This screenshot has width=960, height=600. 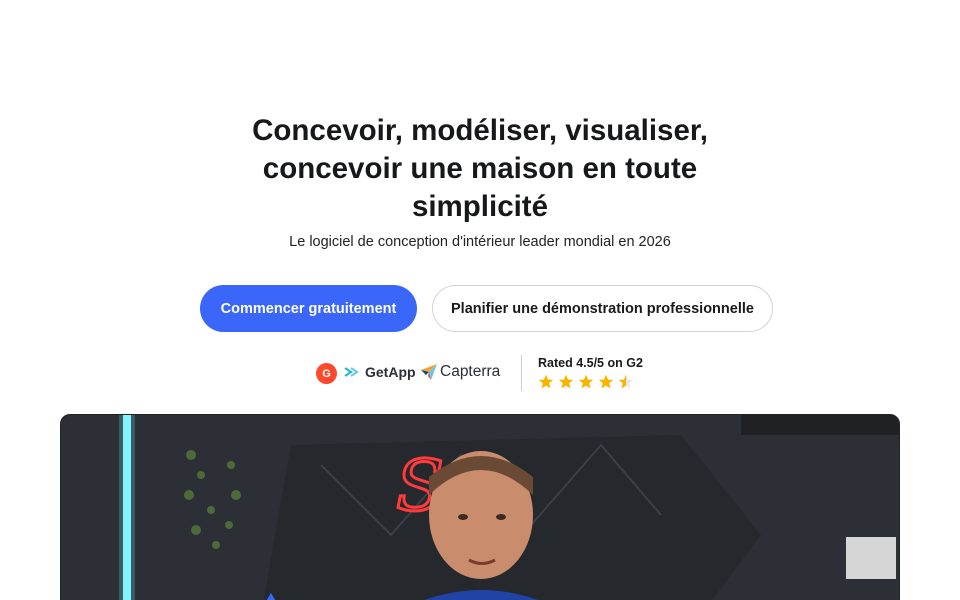 I want to click on hero-title-line-2: concevoir une maison en toute, so click(x=480, y=168).